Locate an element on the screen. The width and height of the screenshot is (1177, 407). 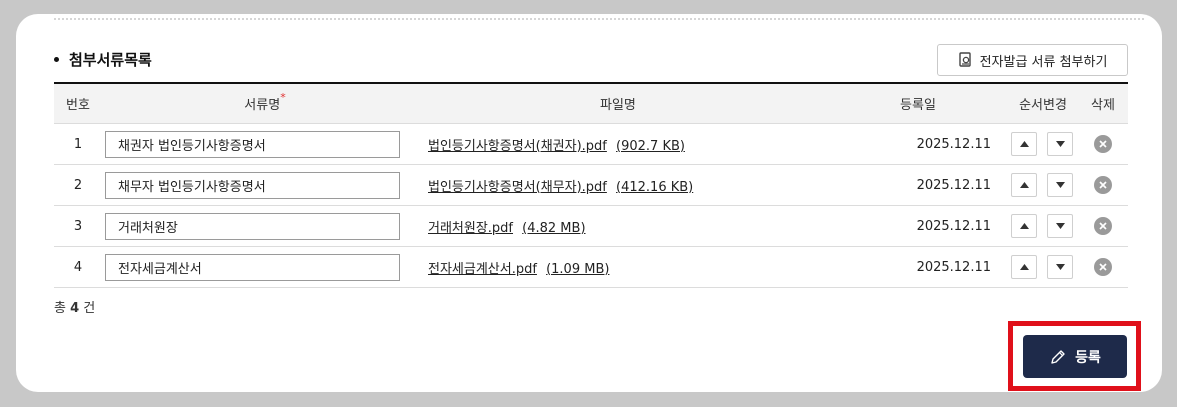
section-title-text: 첨부서류목록 is located at coordinates (110, 59).